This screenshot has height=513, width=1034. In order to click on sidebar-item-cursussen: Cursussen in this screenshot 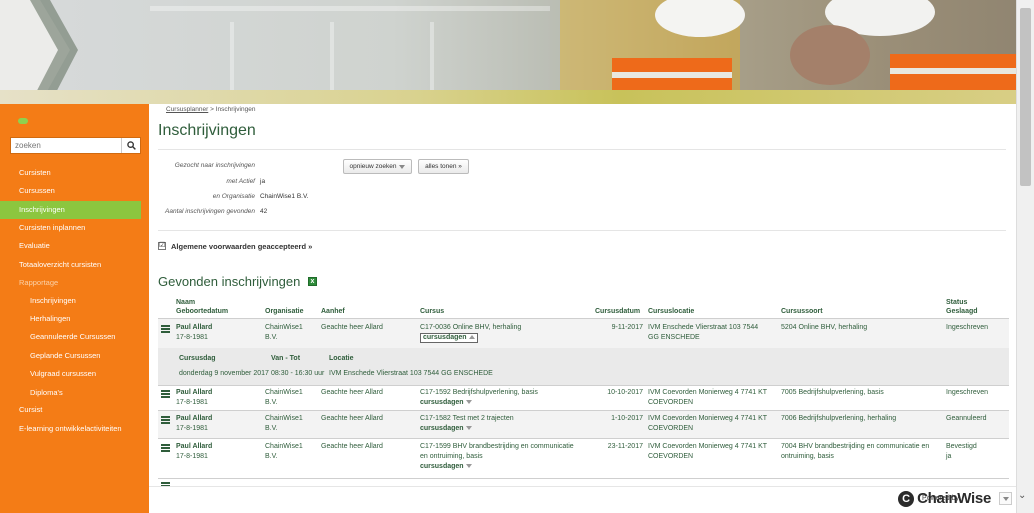, I will do `click(74, 191)`.